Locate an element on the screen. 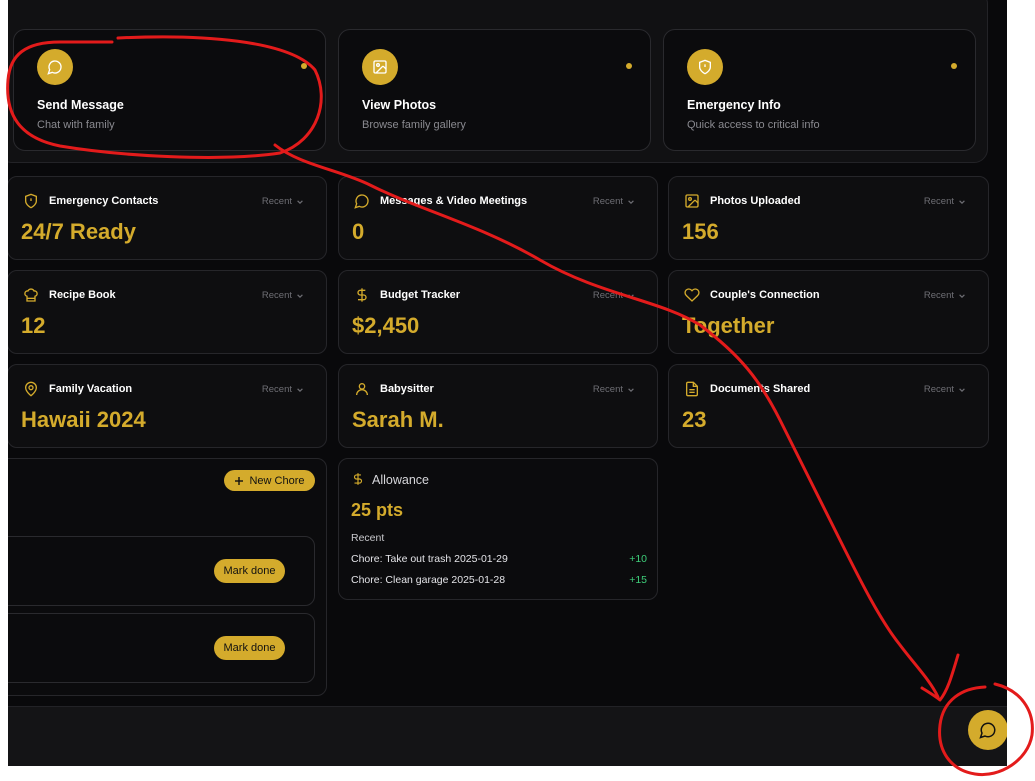 The height and width of the screenshot is (781, 1035). stat-value: 0 is located at coordinates (358, 231).